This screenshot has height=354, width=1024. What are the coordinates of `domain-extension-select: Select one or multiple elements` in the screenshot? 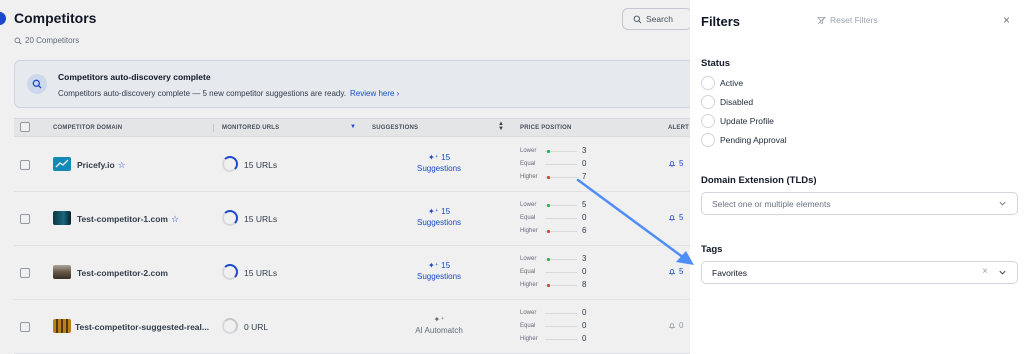 It's located at (859, 203).